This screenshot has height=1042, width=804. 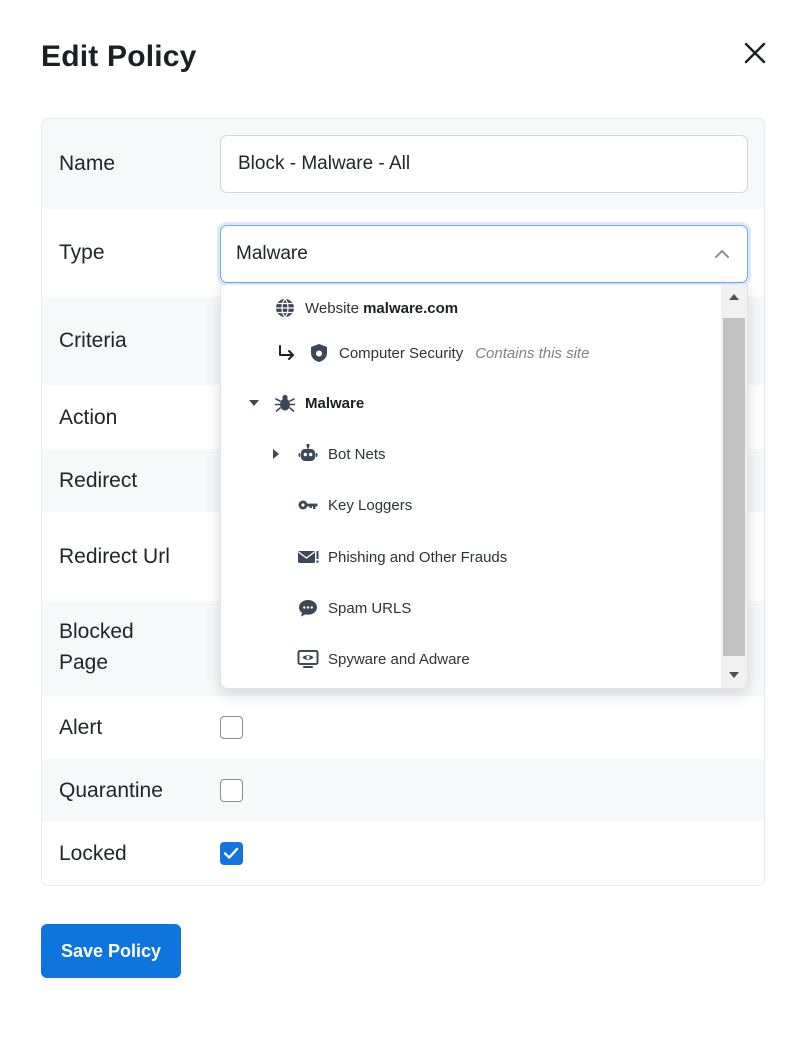 What do you see at coordinates (231, 790) in the screenshot?
I see `quarantine-checkbox` at bounding box center [231, 790].